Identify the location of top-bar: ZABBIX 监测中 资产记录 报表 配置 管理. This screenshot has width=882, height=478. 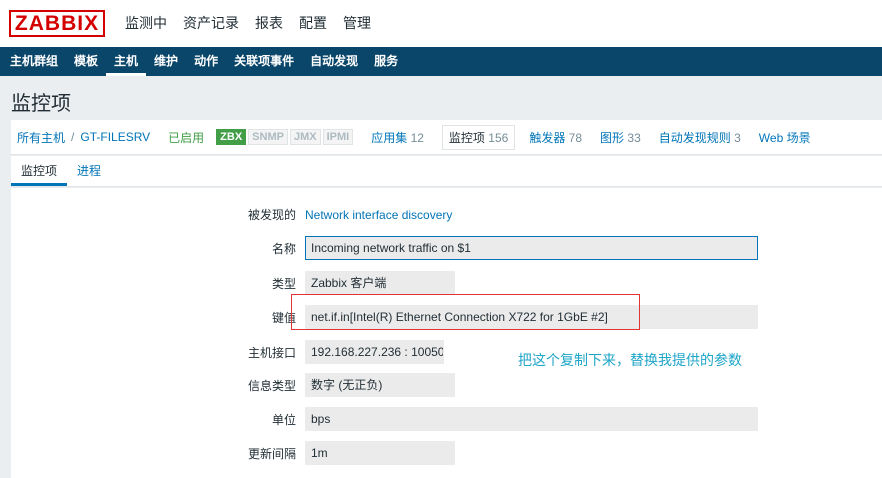
(441, 23).